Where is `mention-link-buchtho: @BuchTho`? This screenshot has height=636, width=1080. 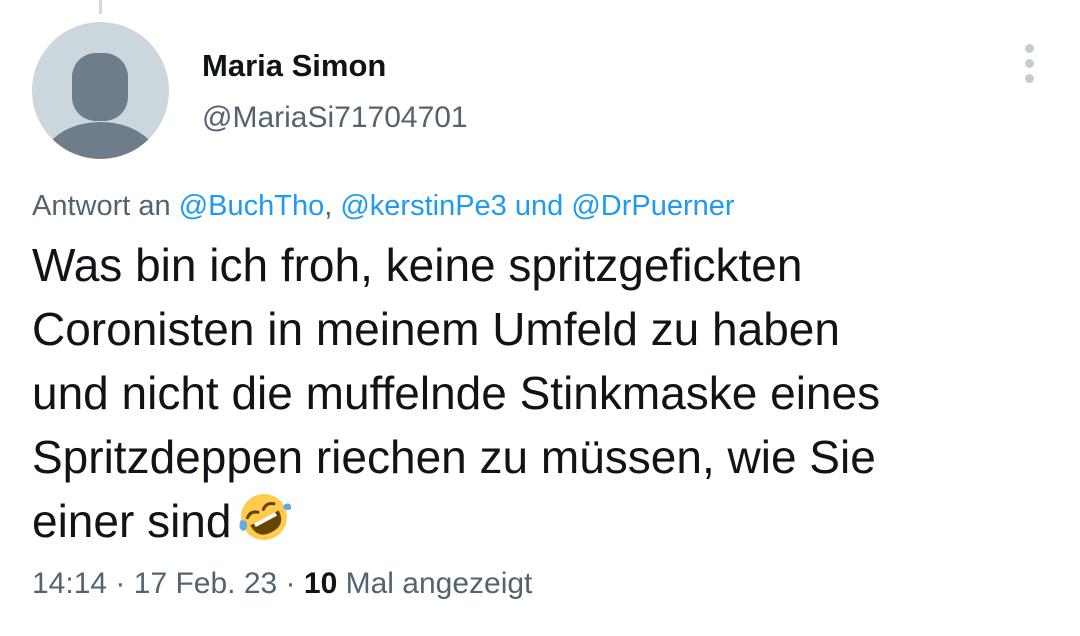
mention-link-buchtho: @BuchTho is located at coordinates (252, 206).